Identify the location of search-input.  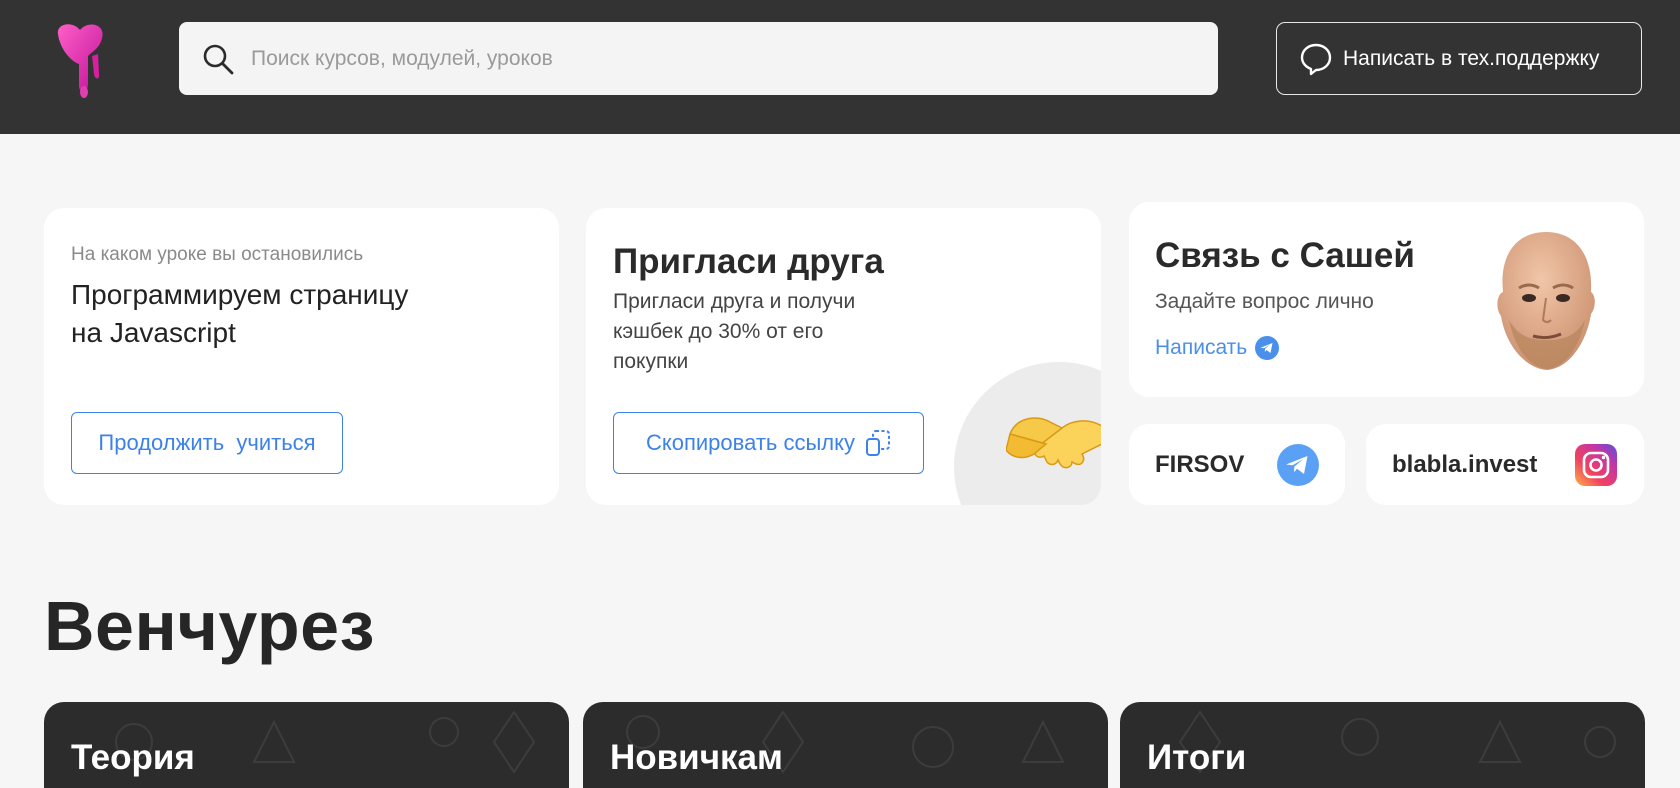
(721, 58).